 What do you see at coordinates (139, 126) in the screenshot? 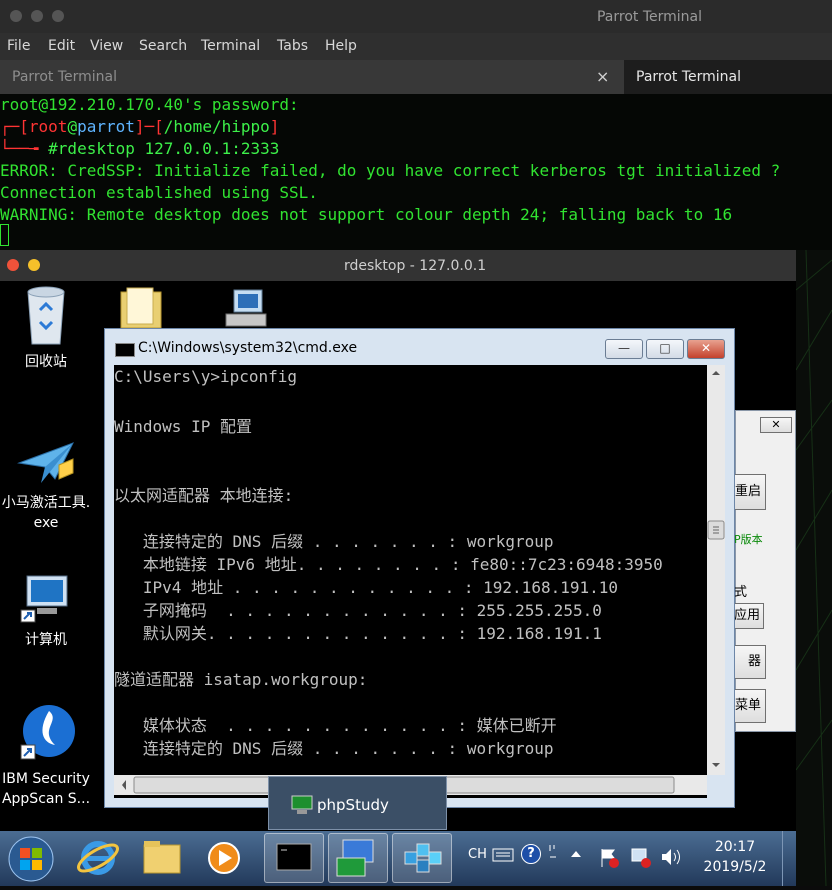
I see `terminal-prompt-line: ┌─[root@parrot]─[/home/hippo]` at bounding box center [139, 126].